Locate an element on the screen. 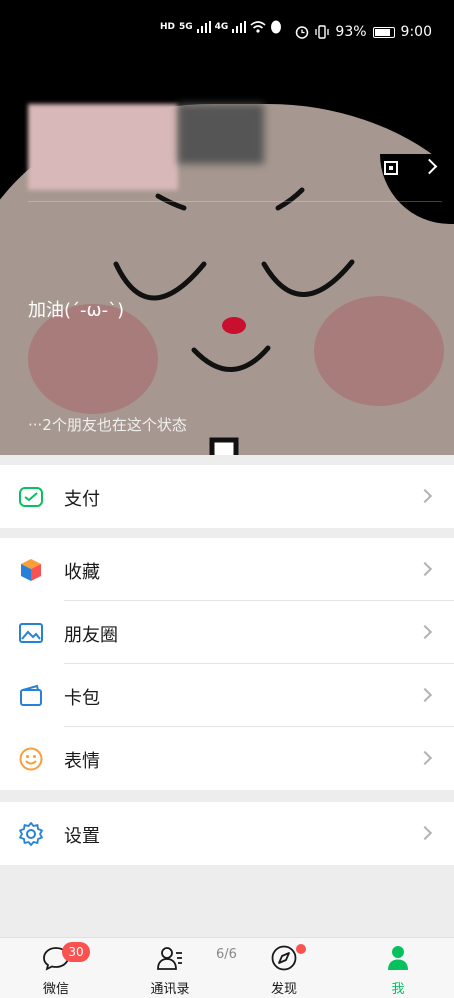 The height and width of the screenshot is (998, 454). vibrate-icon is located at coordinates (322, 32).